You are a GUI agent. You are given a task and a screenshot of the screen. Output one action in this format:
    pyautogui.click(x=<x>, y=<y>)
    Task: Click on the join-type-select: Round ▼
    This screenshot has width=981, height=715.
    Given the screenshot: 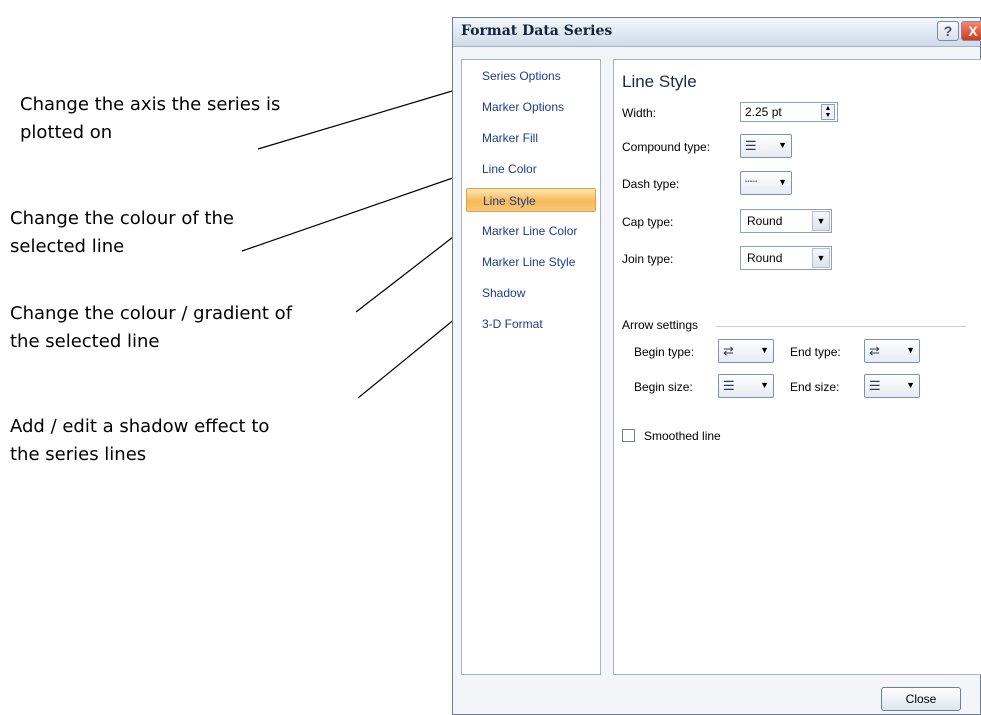 What is the action you would take?
    pyautogui.click(x=786, y=258)
    